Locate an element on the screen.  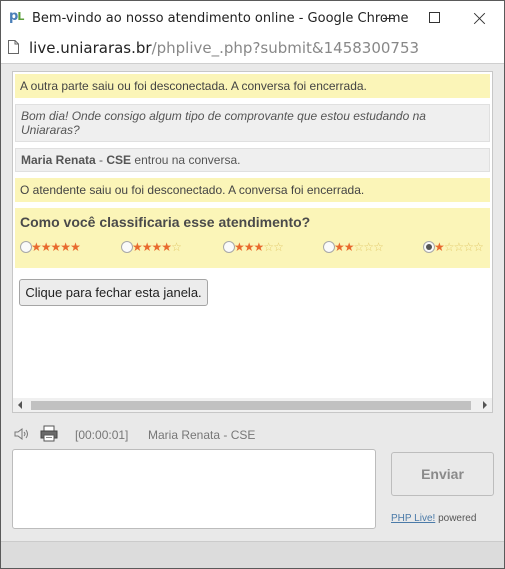
minimize-button is located at coordinates (388, 18).